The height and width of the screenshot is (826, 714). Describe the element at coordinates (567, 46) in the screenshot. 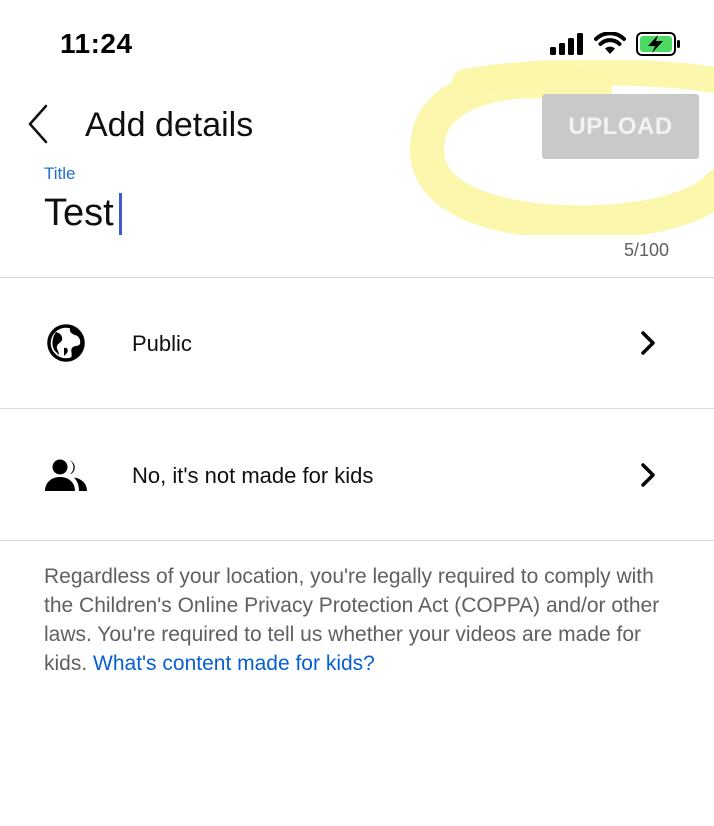

I see `cellular-signal-icon` at that location.